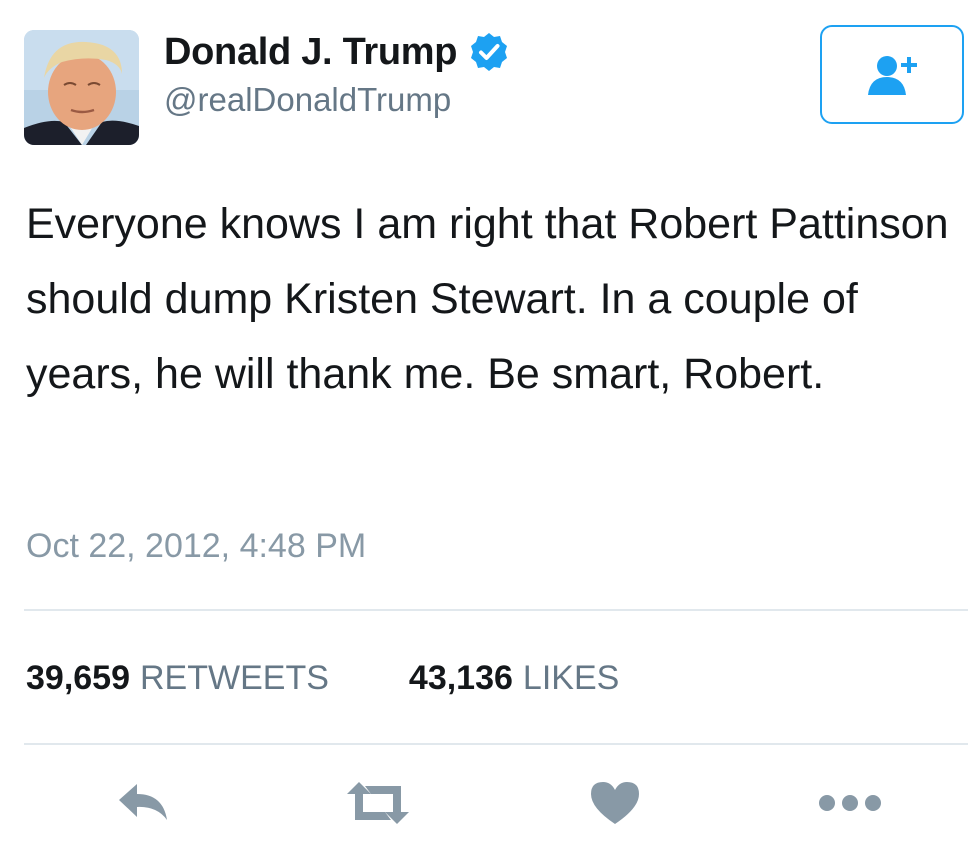 Image resolution: width=980 pixels, height=860 pixels. I want to click on heart-icon, so click(615, 803).